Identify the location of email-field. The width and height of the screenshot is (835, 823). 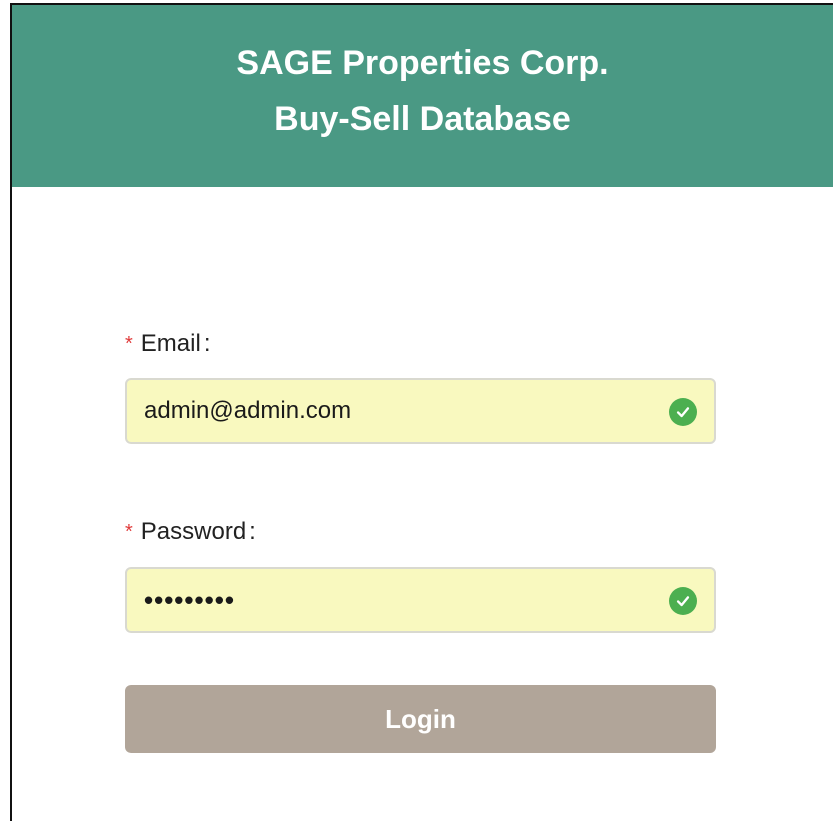
(395, 411).